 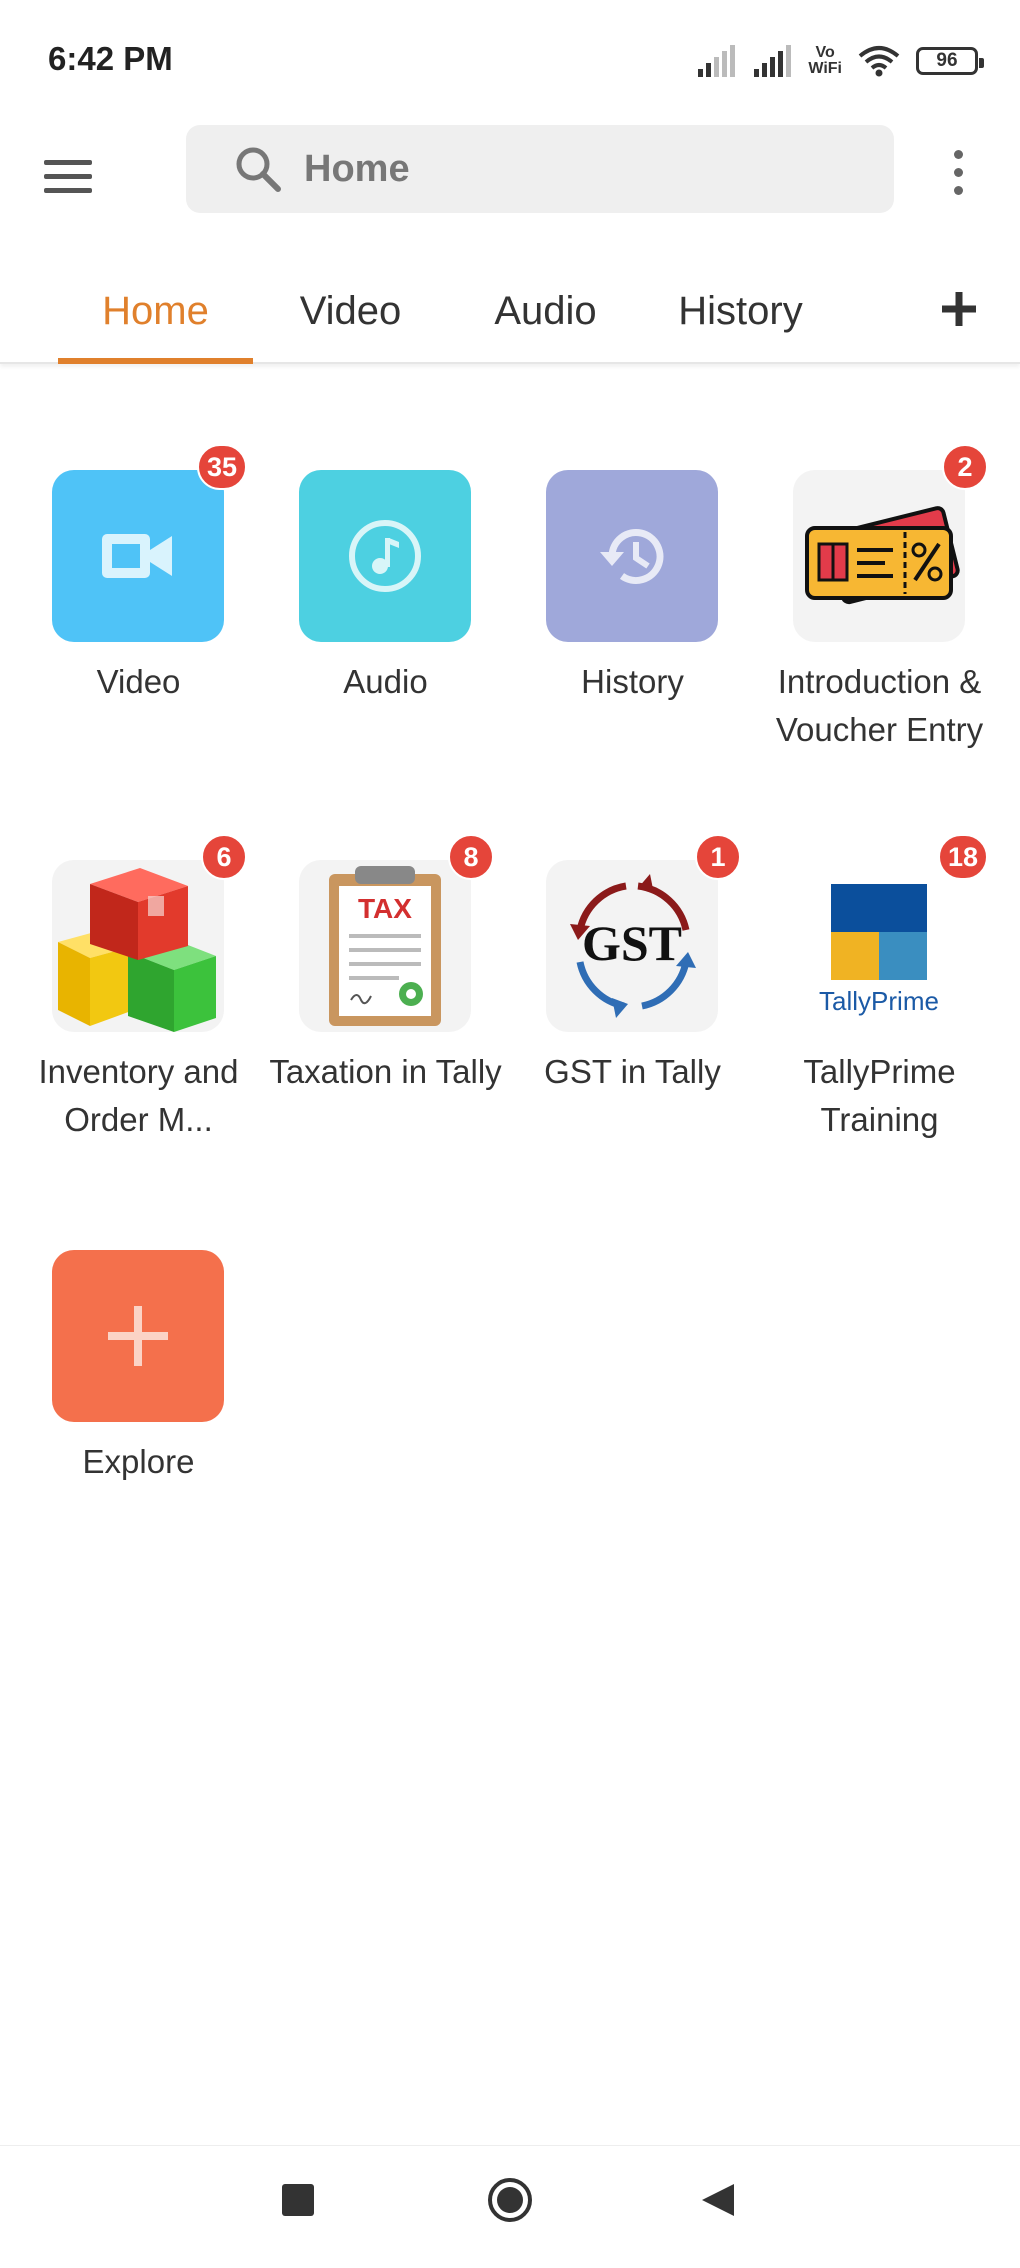 What do you see at coordinates (632, 1071) in the screenshot?
I see `grid-item-label: GST in Tally` at bounding box center [632, 1071].